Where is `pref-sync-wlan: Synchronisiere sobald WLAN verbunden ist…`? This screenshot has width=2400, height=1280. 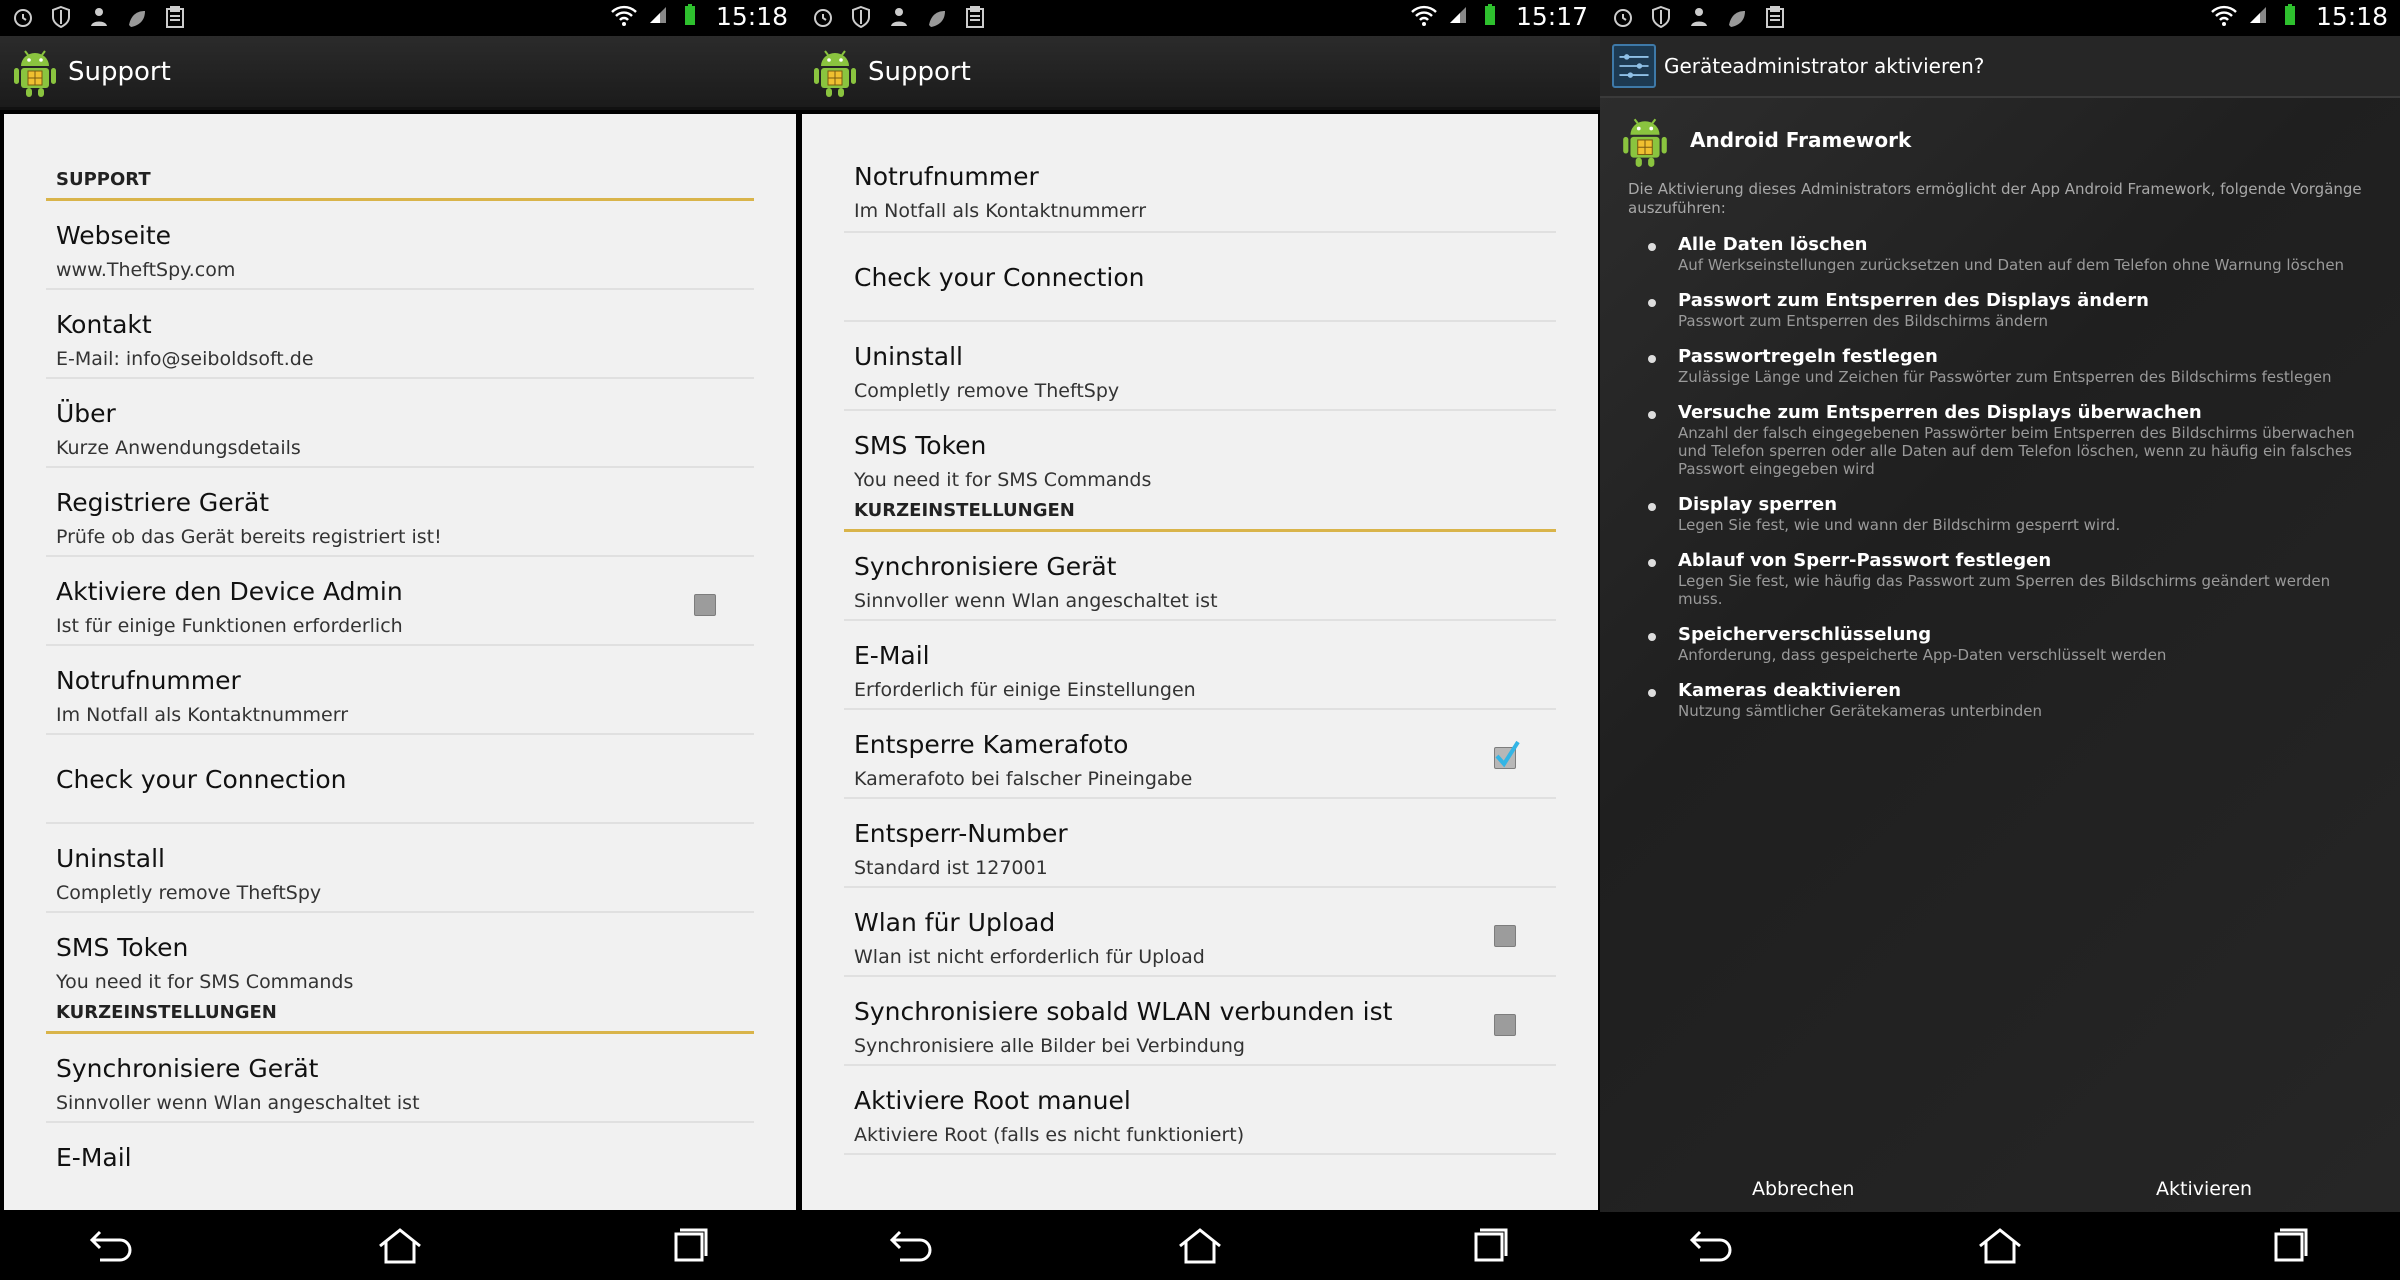 pref-sync-wlan: Synchronisiere sobald WLAN verbunden ist… is located at coordinates (1200, 1021).